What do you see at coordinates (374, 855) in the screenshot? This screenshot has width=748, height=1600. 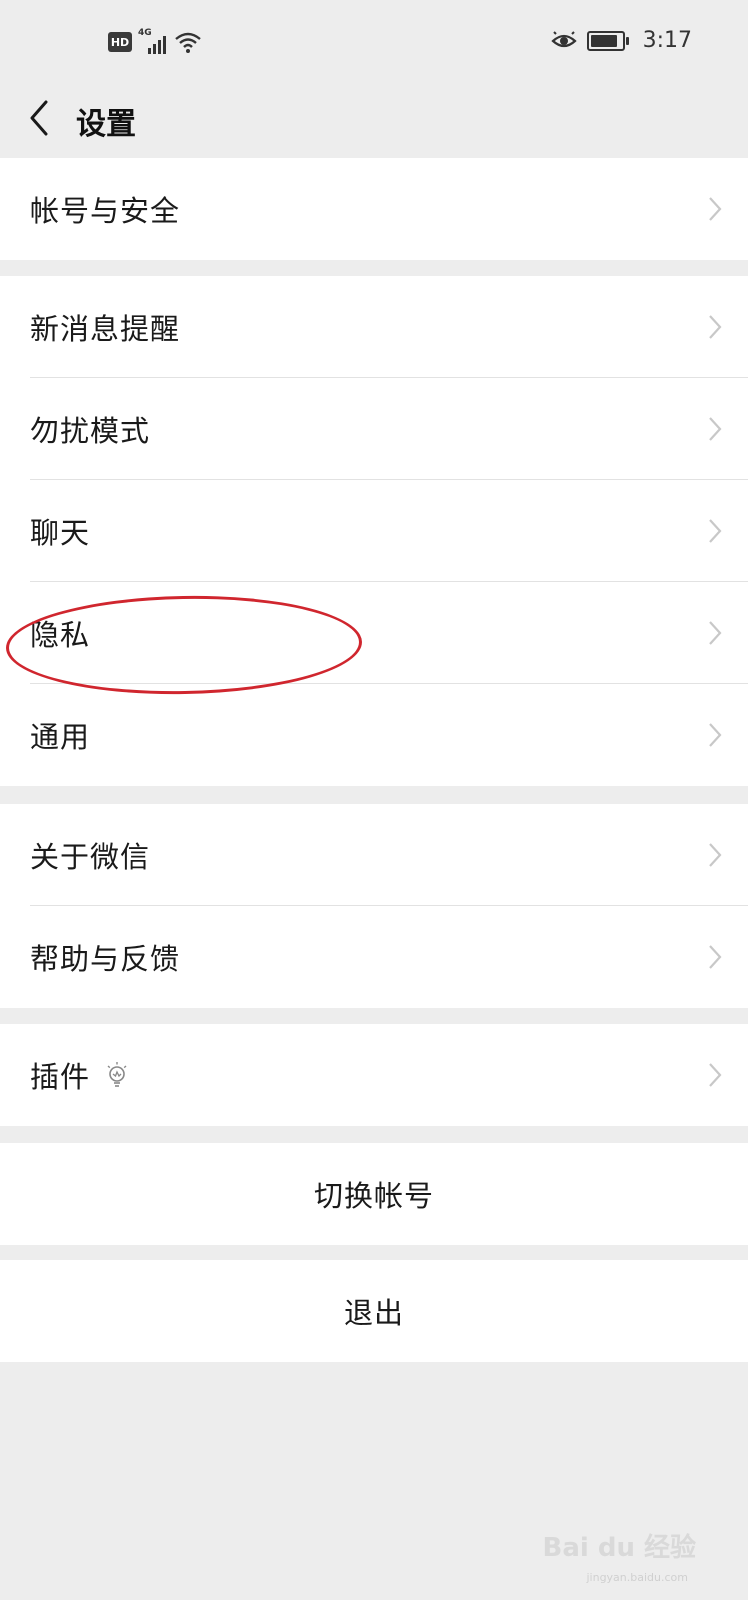 I see `settings-item-about-wechat: 关于微信` at bounding box center [374, 855].